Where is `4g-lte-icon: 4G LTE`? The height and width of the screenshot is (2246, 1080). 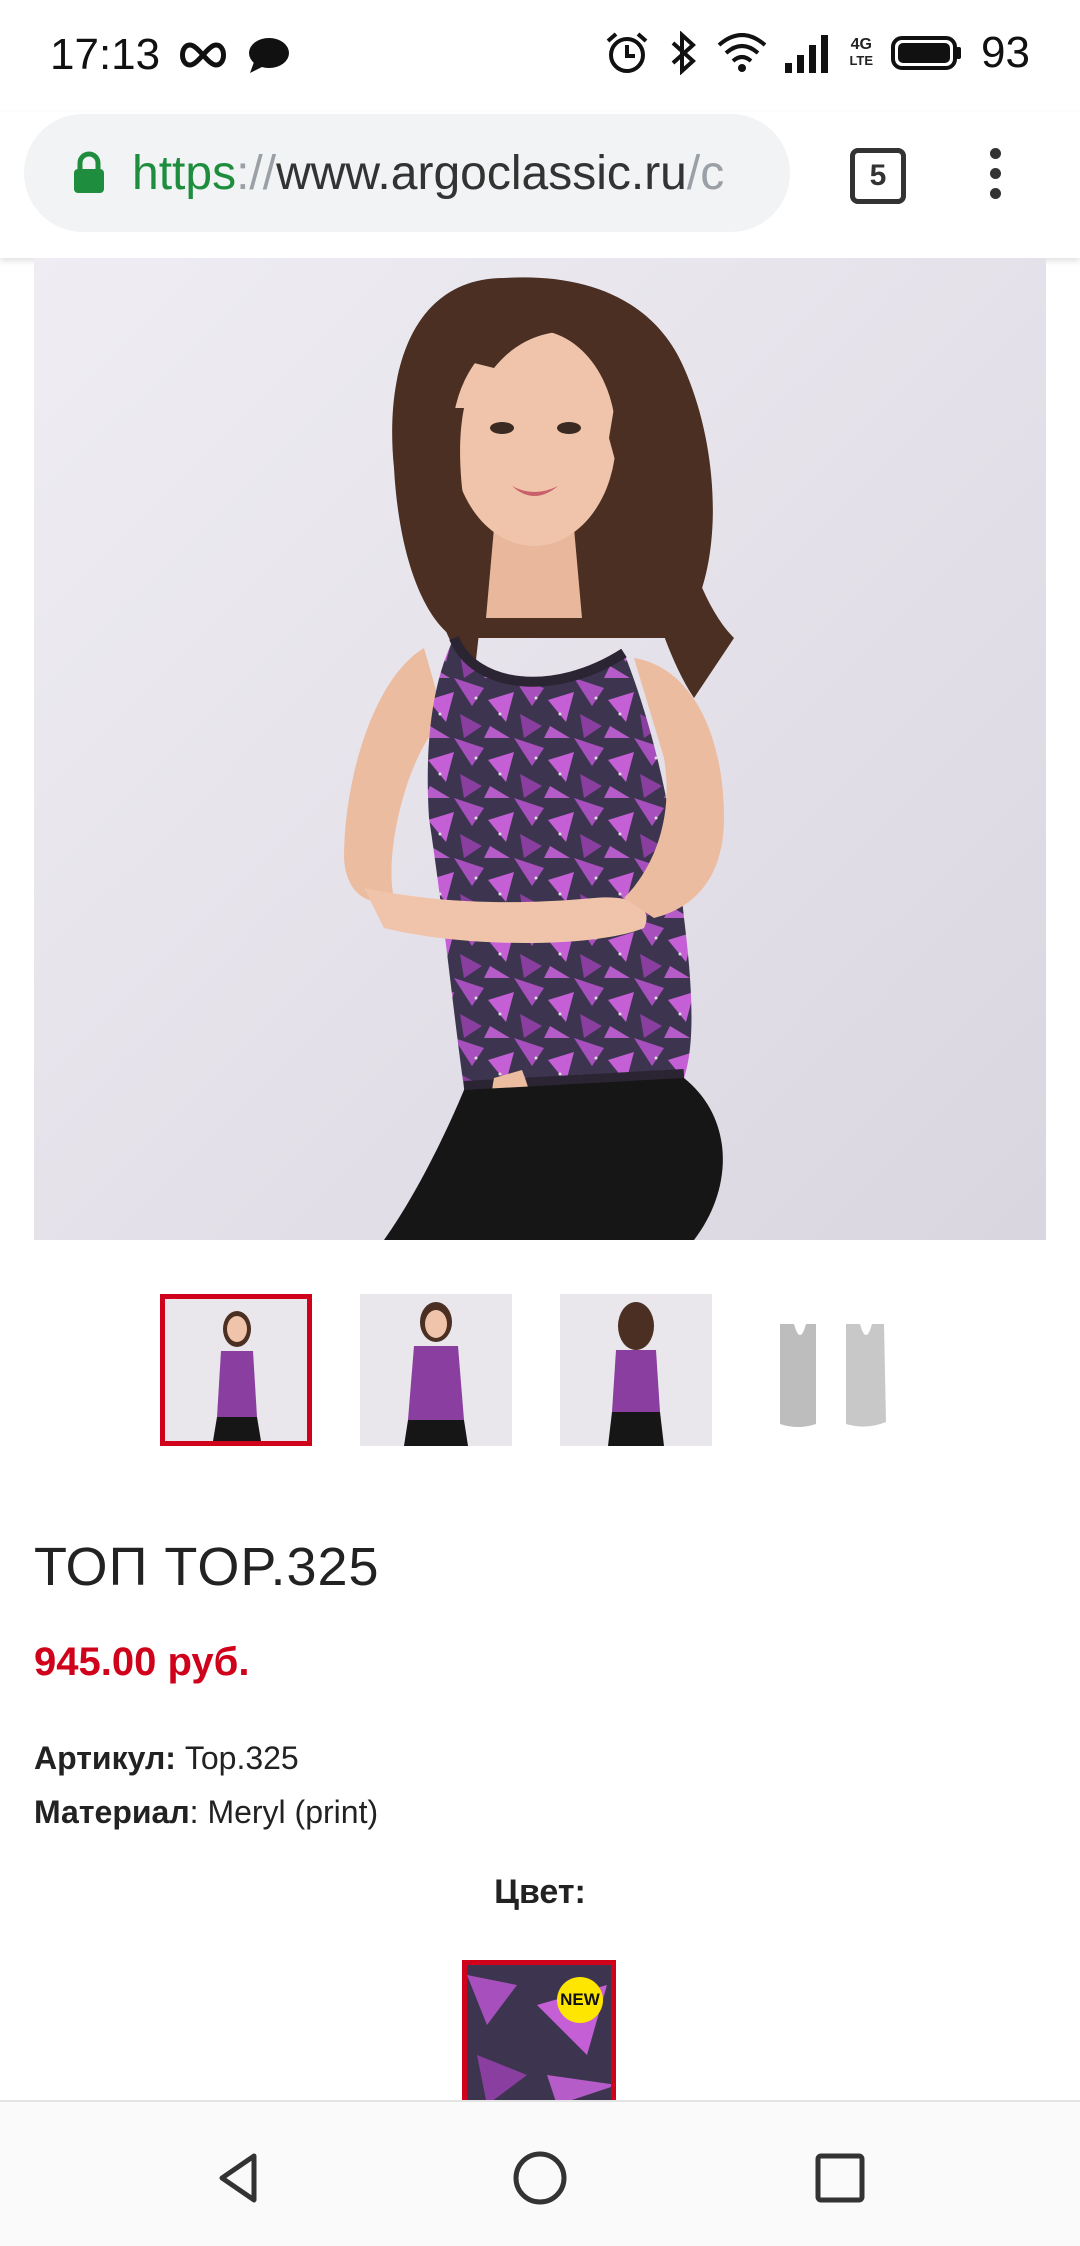 4g-lte-icon: 4G LTE is located at coordinates (861, 53).